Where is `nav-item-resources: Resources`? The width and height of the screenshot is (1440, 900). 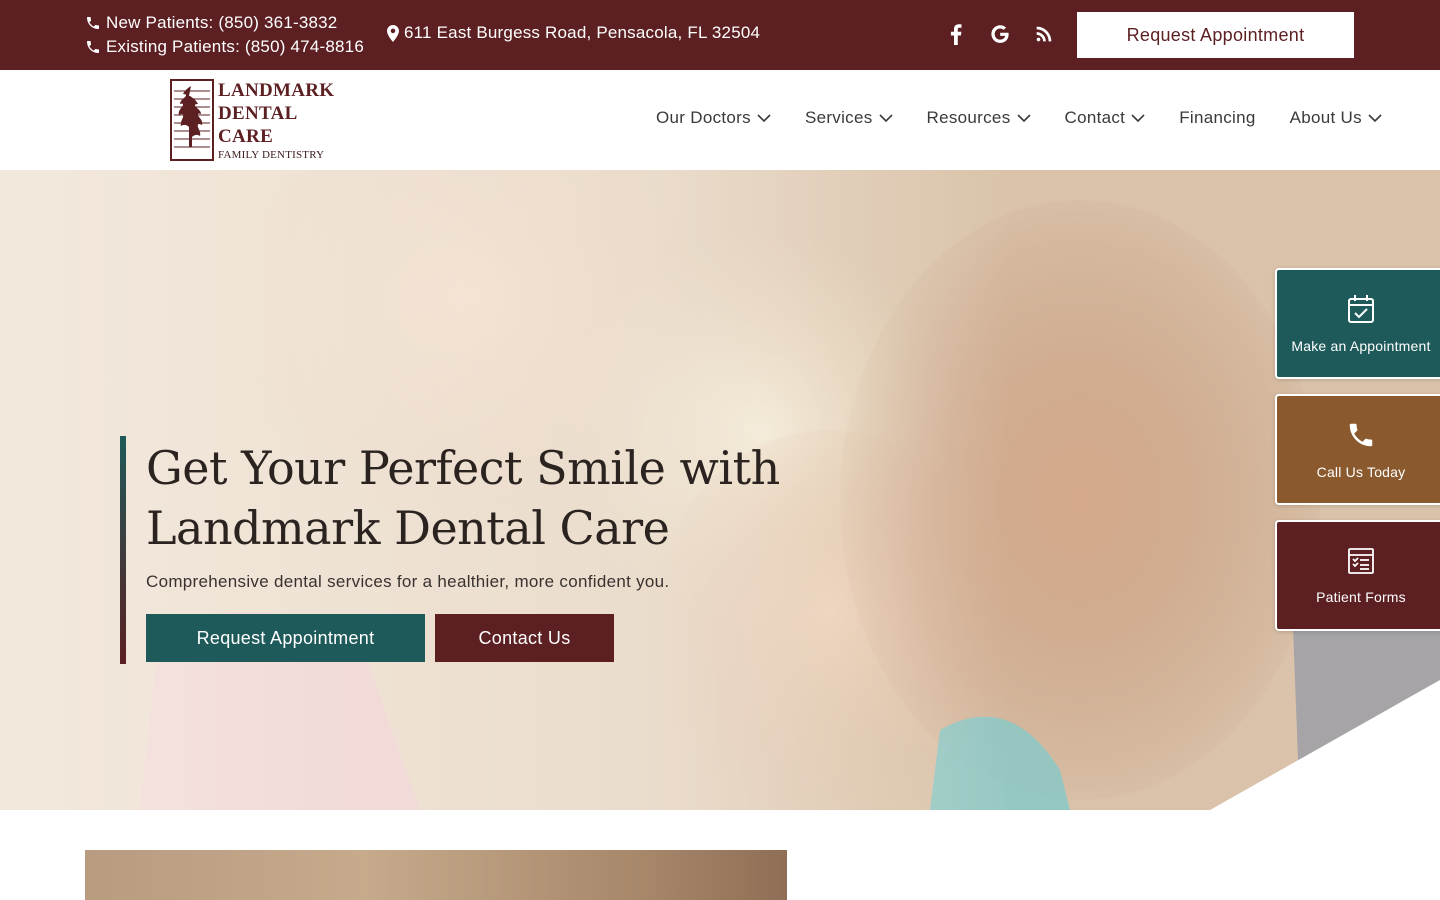 nav-item-resources: Resources is located at coordinates (979, 118).